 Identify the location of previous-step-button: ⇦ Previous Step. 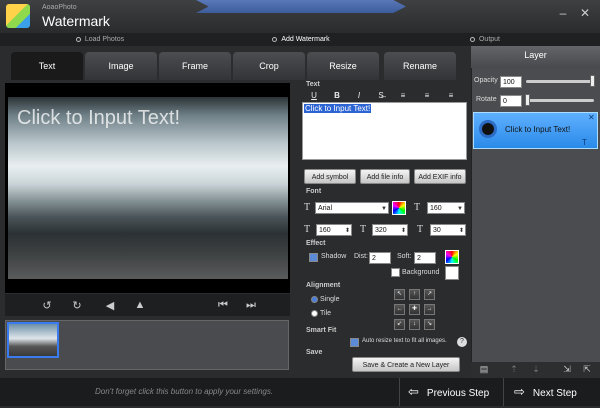
(448, 392).